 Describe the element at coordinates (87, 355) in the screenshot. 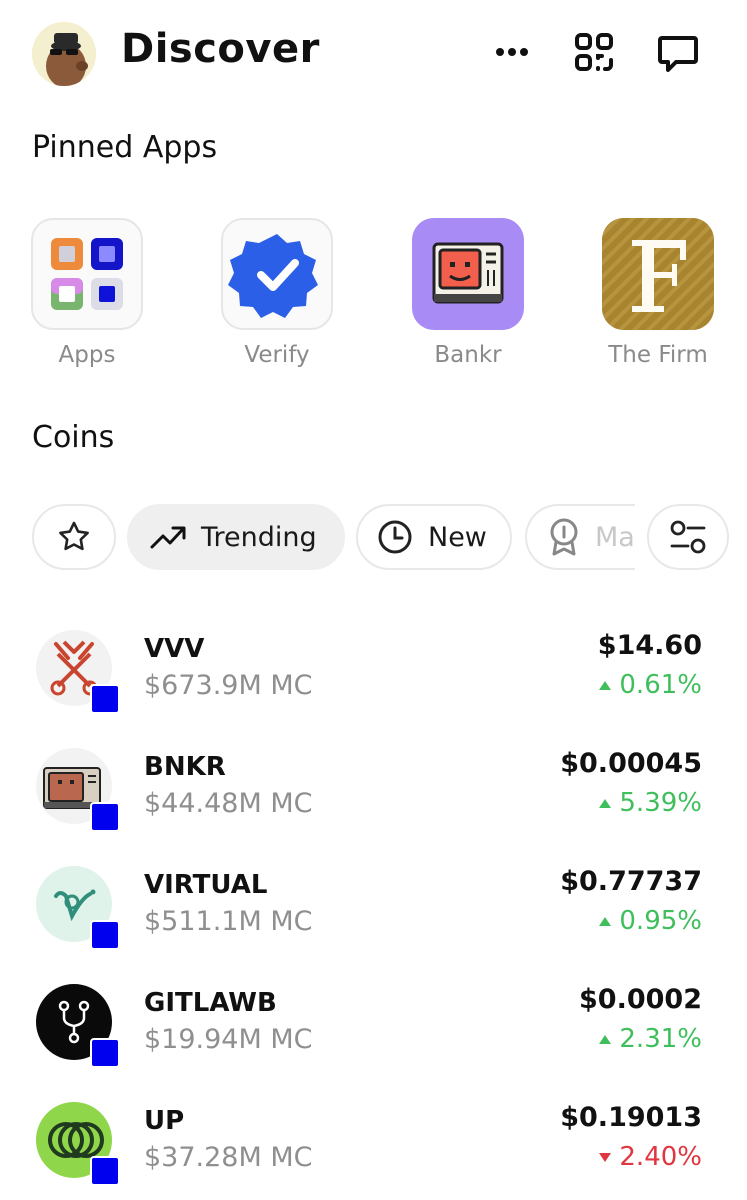

I see `app-label: Apps` at that location.